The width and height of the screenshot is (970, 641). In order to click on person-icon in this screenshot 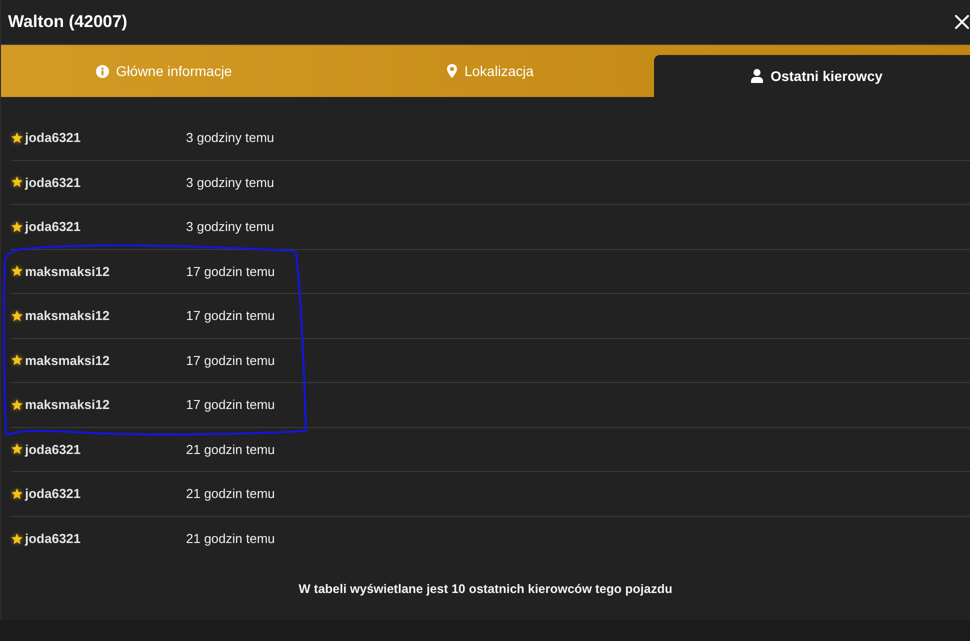, I will do `click(757, 76)`.